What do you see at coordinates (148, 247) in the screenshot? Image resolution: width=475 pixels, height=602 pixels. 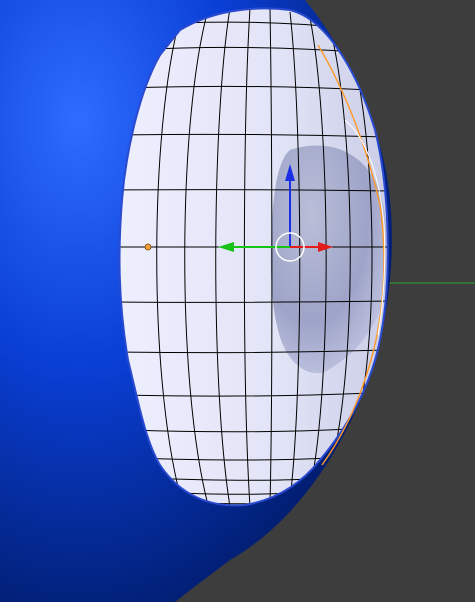 I see `selected-vertex` at bounding box center [148, 247].